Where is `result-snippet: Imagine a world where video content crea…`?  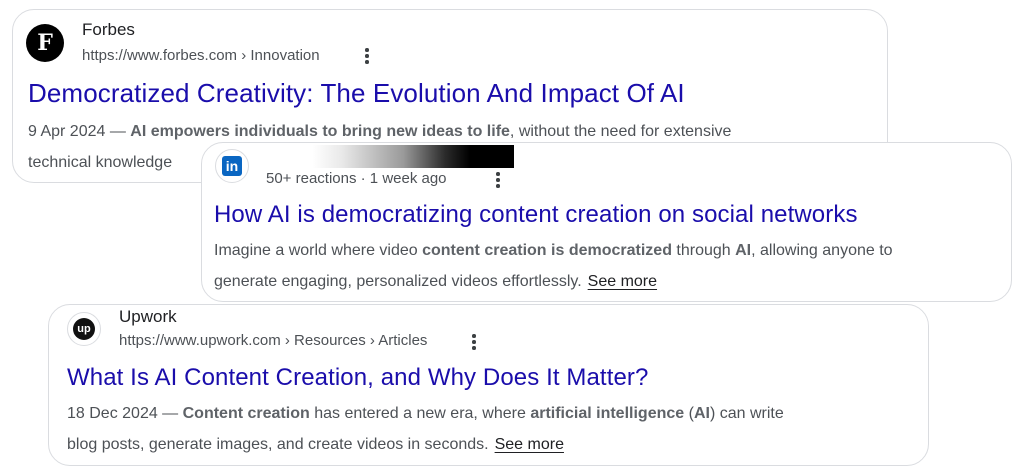 result-snippet: Imagine a world where video content crea… is located at coordinates (553, 266).